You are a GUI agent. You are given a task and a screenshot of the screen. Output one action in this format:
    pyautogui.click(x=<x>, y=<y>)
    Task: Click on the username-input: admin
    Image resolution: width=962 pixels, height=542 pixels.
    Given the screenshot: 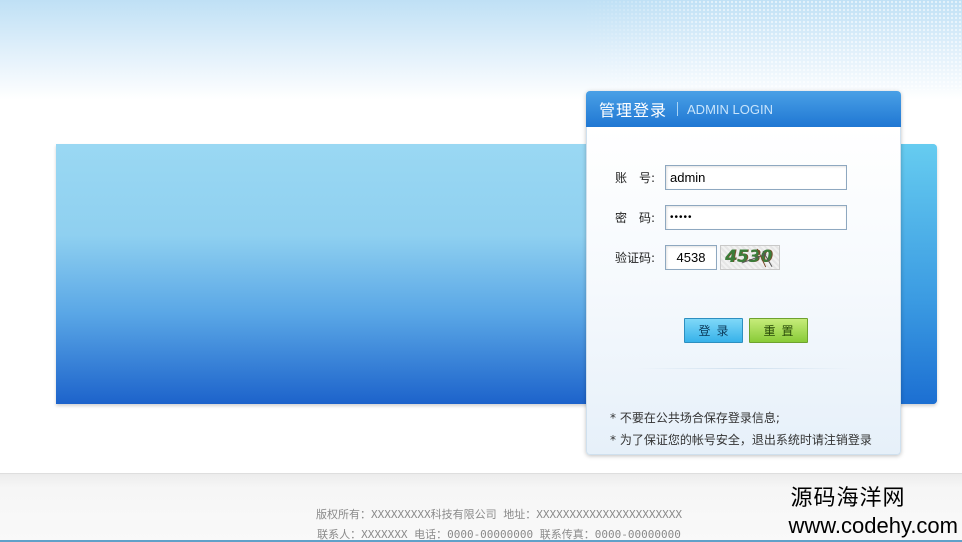 What is the action you would take?
    pyautogui.click(x=756, y=177)
    